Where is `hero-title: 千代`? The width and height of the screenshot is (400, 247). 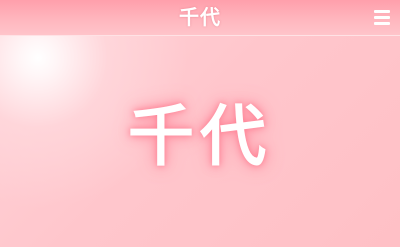
hero-title: 千代 is located at coordinates (200, 136).